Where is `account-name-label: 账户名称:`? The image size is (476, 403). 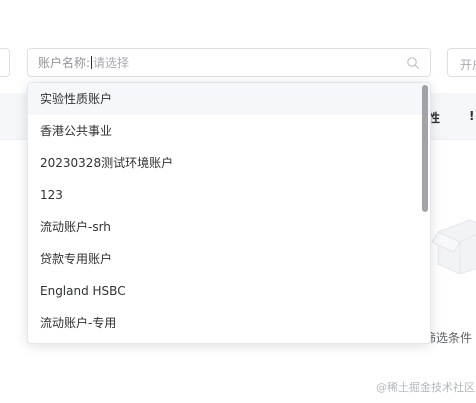
account-name-label: 账户名称: is located at coordinates (64, 63).